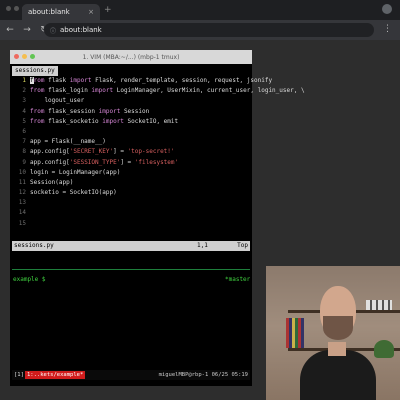 Image resolution: width=400 pixels, height=400 pixels. What do you see at coordinates (57, 101) in the screenshot?
I see `code-token: logout_user` at bounding box center [57, 101].